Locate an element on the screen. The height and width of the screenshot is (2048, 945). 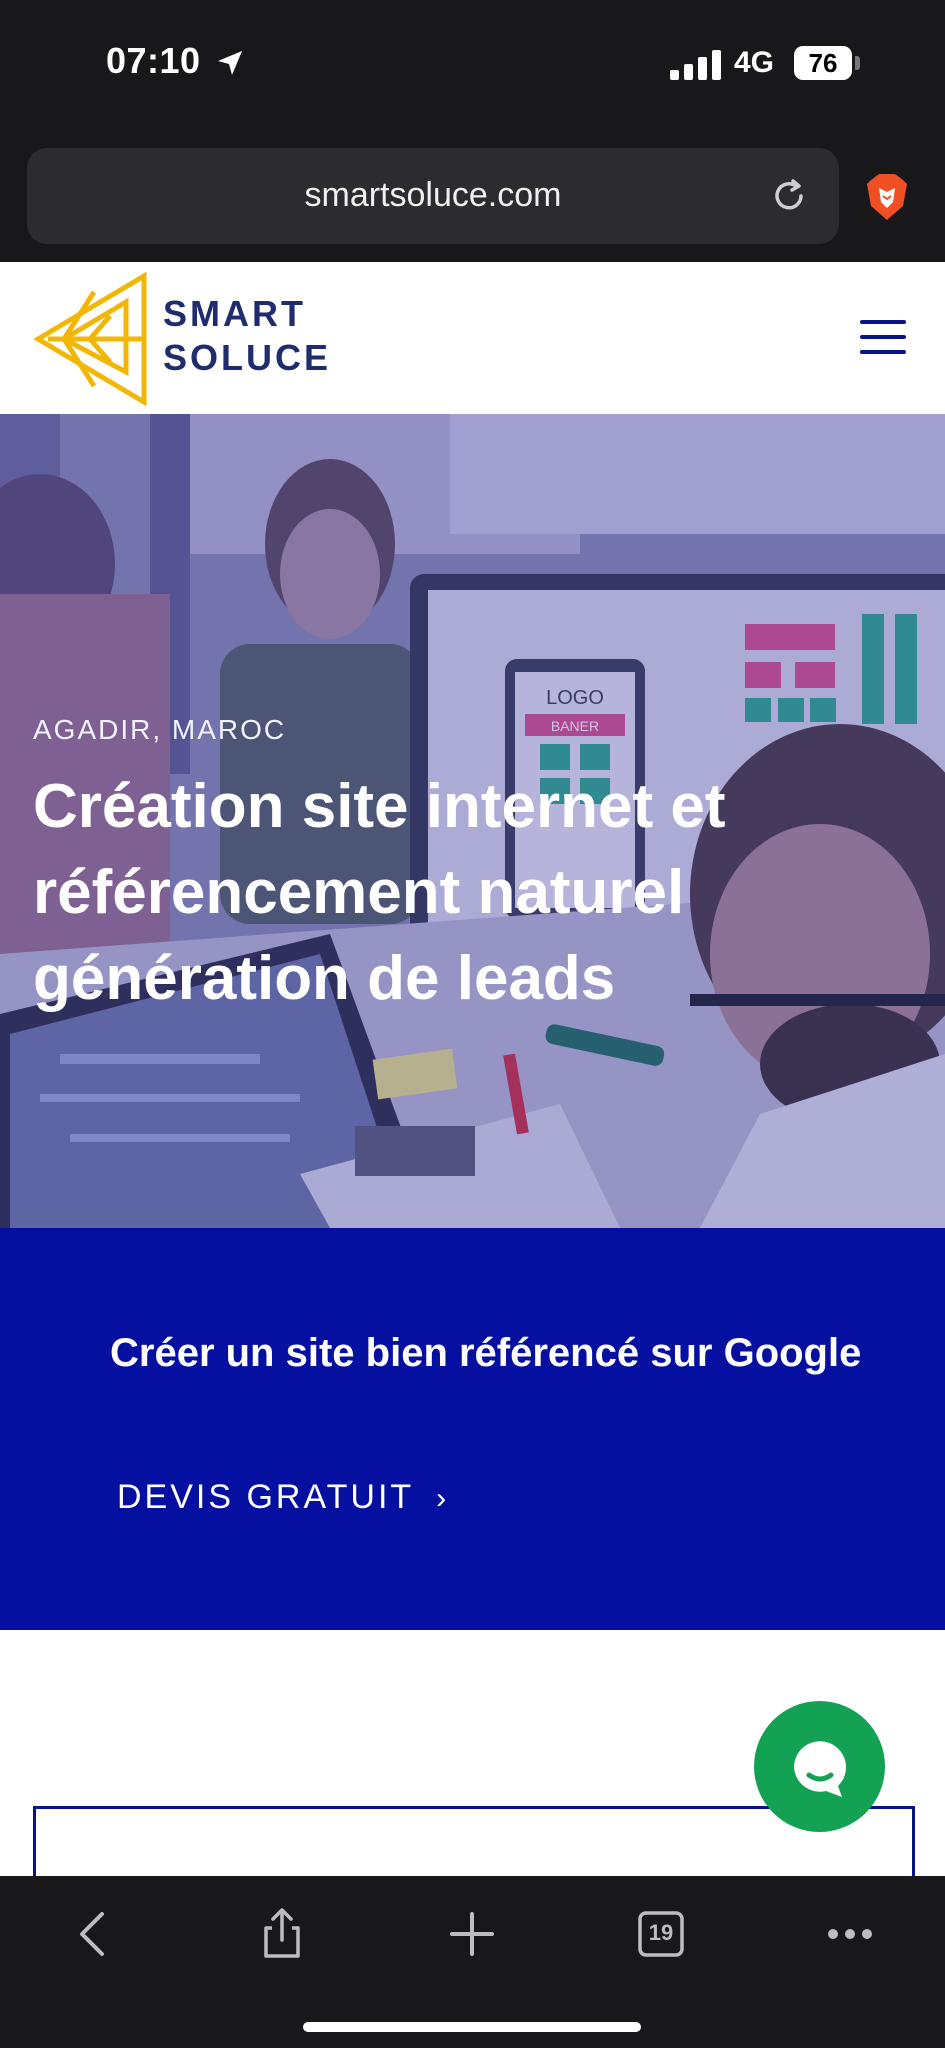
tabs-icon: 19 is located at coordinates (661, 1934).